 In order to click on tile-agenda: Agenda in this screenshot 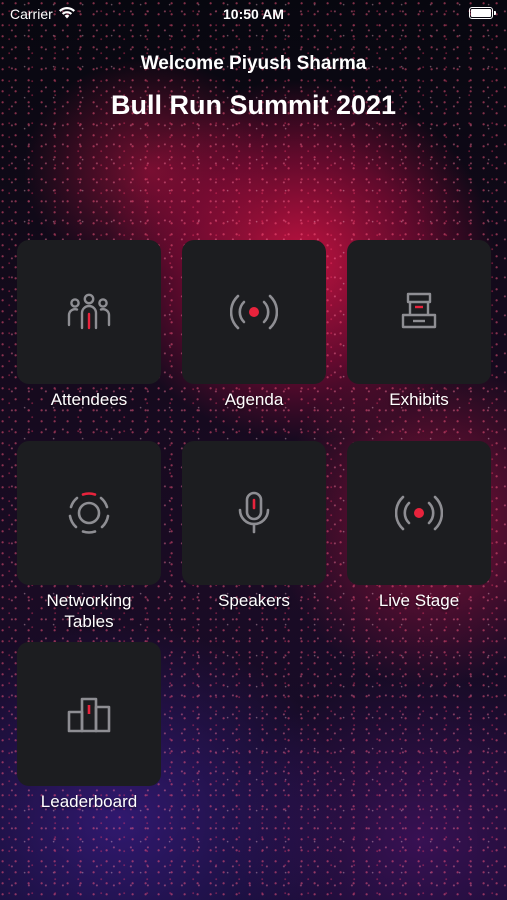, I will do `click(254, 325)`.